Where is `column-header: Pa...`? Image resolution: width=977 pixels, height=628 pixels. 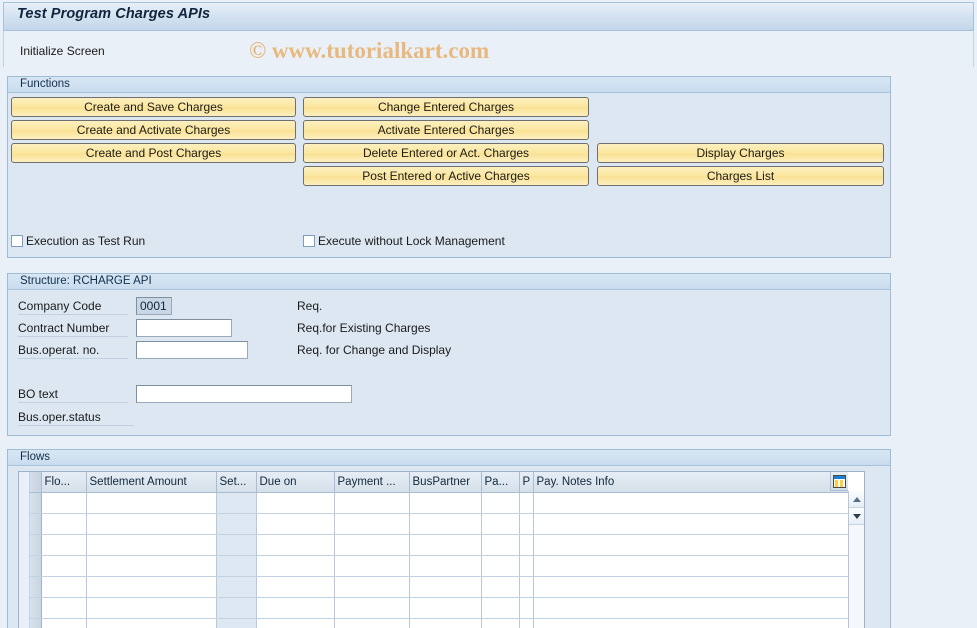 column-header: Pa... is located at coordinates (500, 482).